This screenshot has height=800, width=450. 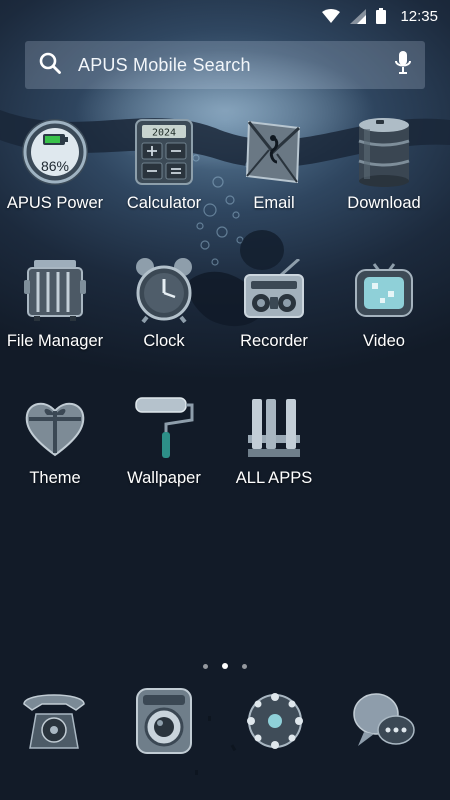 I want to click on app-label: Calculator, so click(x=164, y=203).